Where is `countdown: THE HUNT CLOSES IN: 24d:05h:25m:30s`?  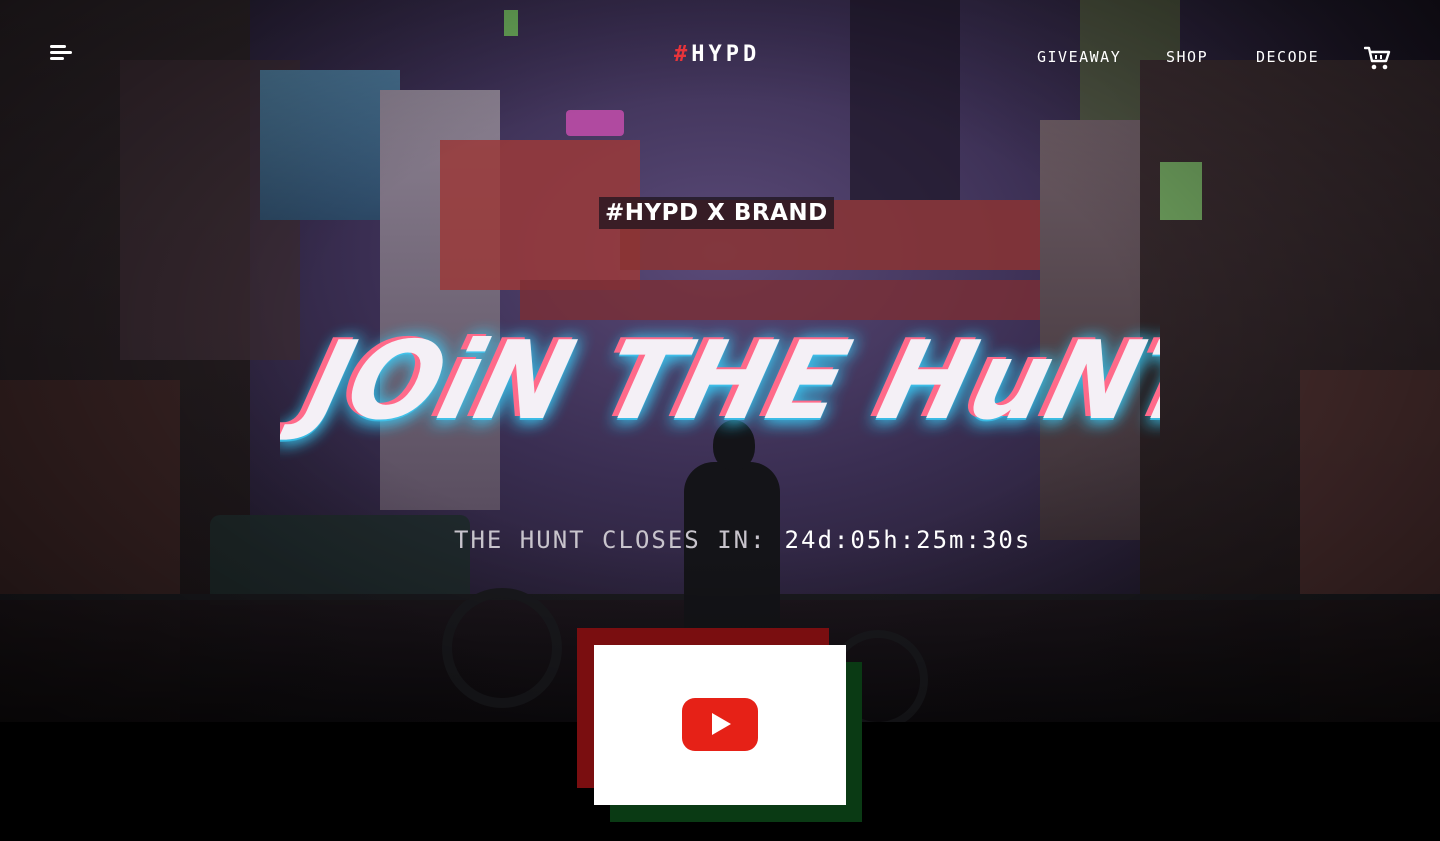
countdown: THE HUNT CLOSES IN: 24d:05h:25m:30s is located at coordinates (742, 540).